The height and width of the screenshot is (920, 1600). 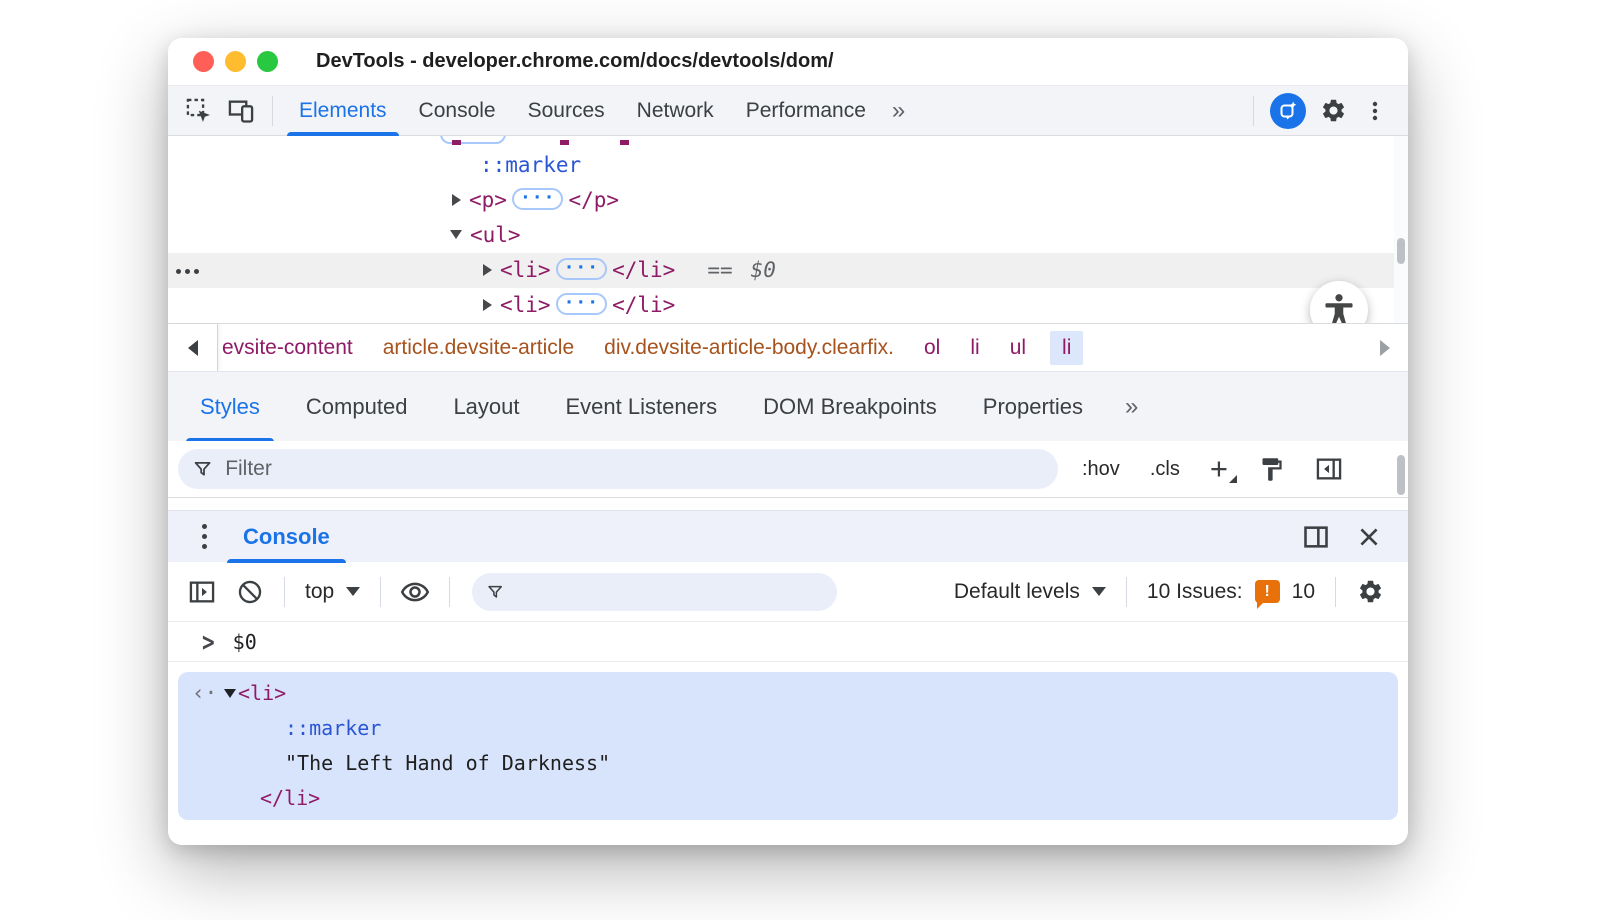 What do you see at coordinates (1101, 469) in the screenshot?
I see `toggle-hover-state-button: :hov` at bounding box center [1101, 469].